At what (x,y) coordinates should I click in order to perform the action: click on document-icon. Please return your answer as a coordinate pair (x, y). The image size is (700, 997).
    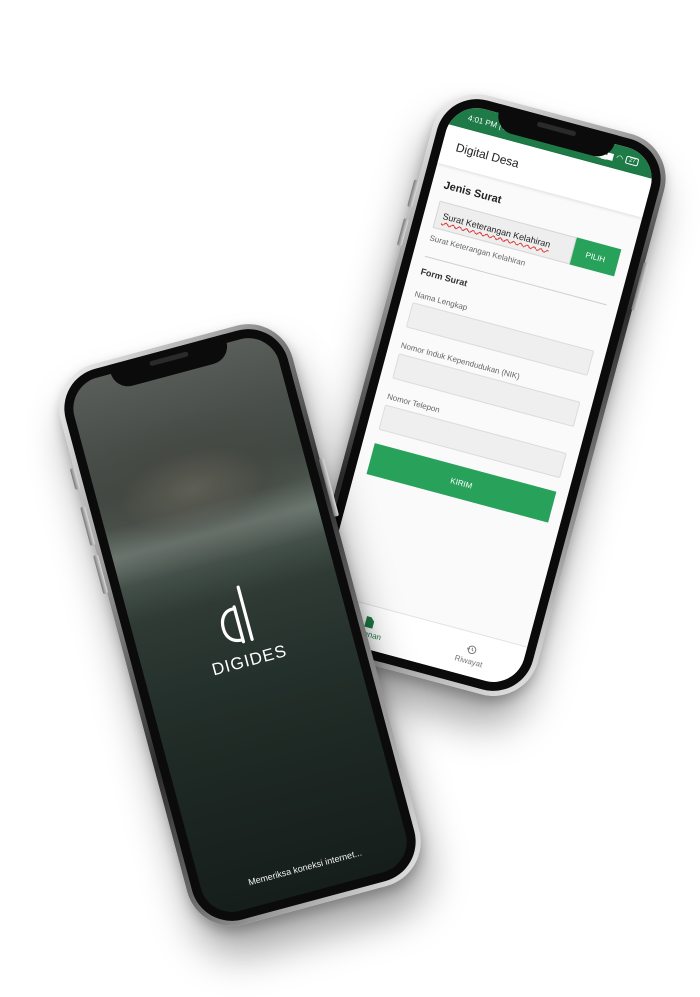
    Looking at the image, I should click on (369, 622).